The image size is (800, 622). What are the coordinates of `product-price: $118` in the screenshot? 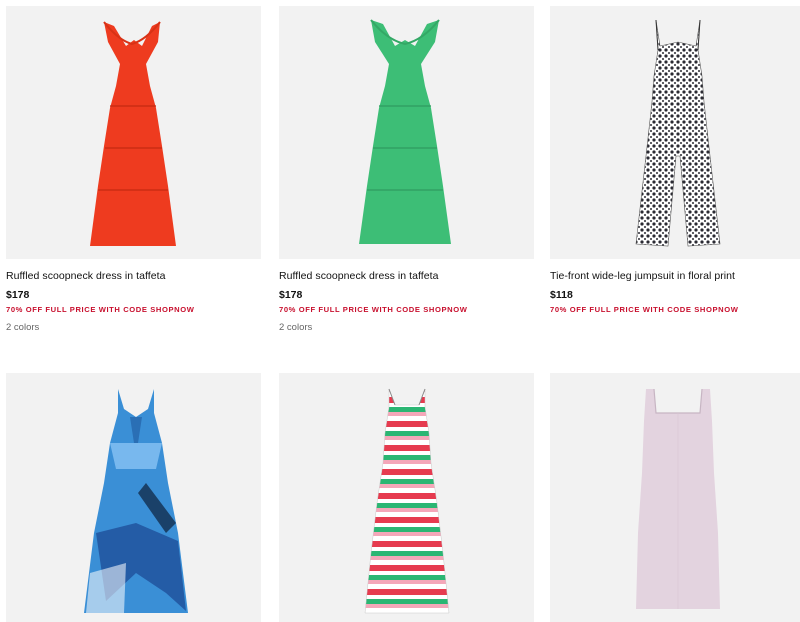 It's located at (561, 295).